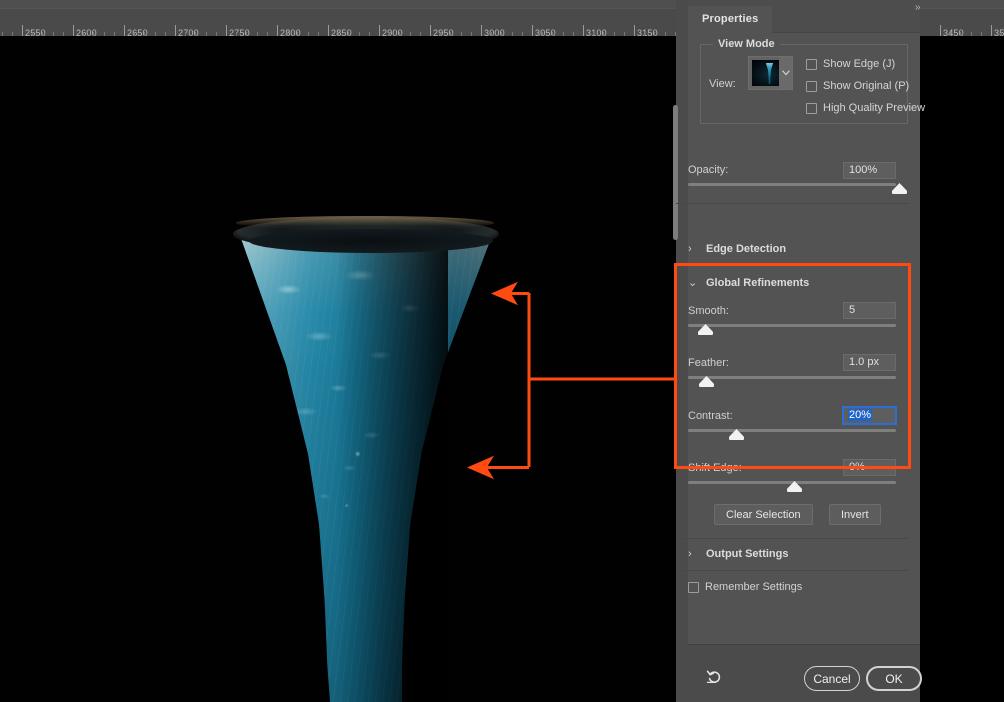 The image size is (1004, 702). Describe the element at coordinates (859, 64) in the screenshot. I see `checkbox-label-show-edge: Show Edge (J)` at that location.